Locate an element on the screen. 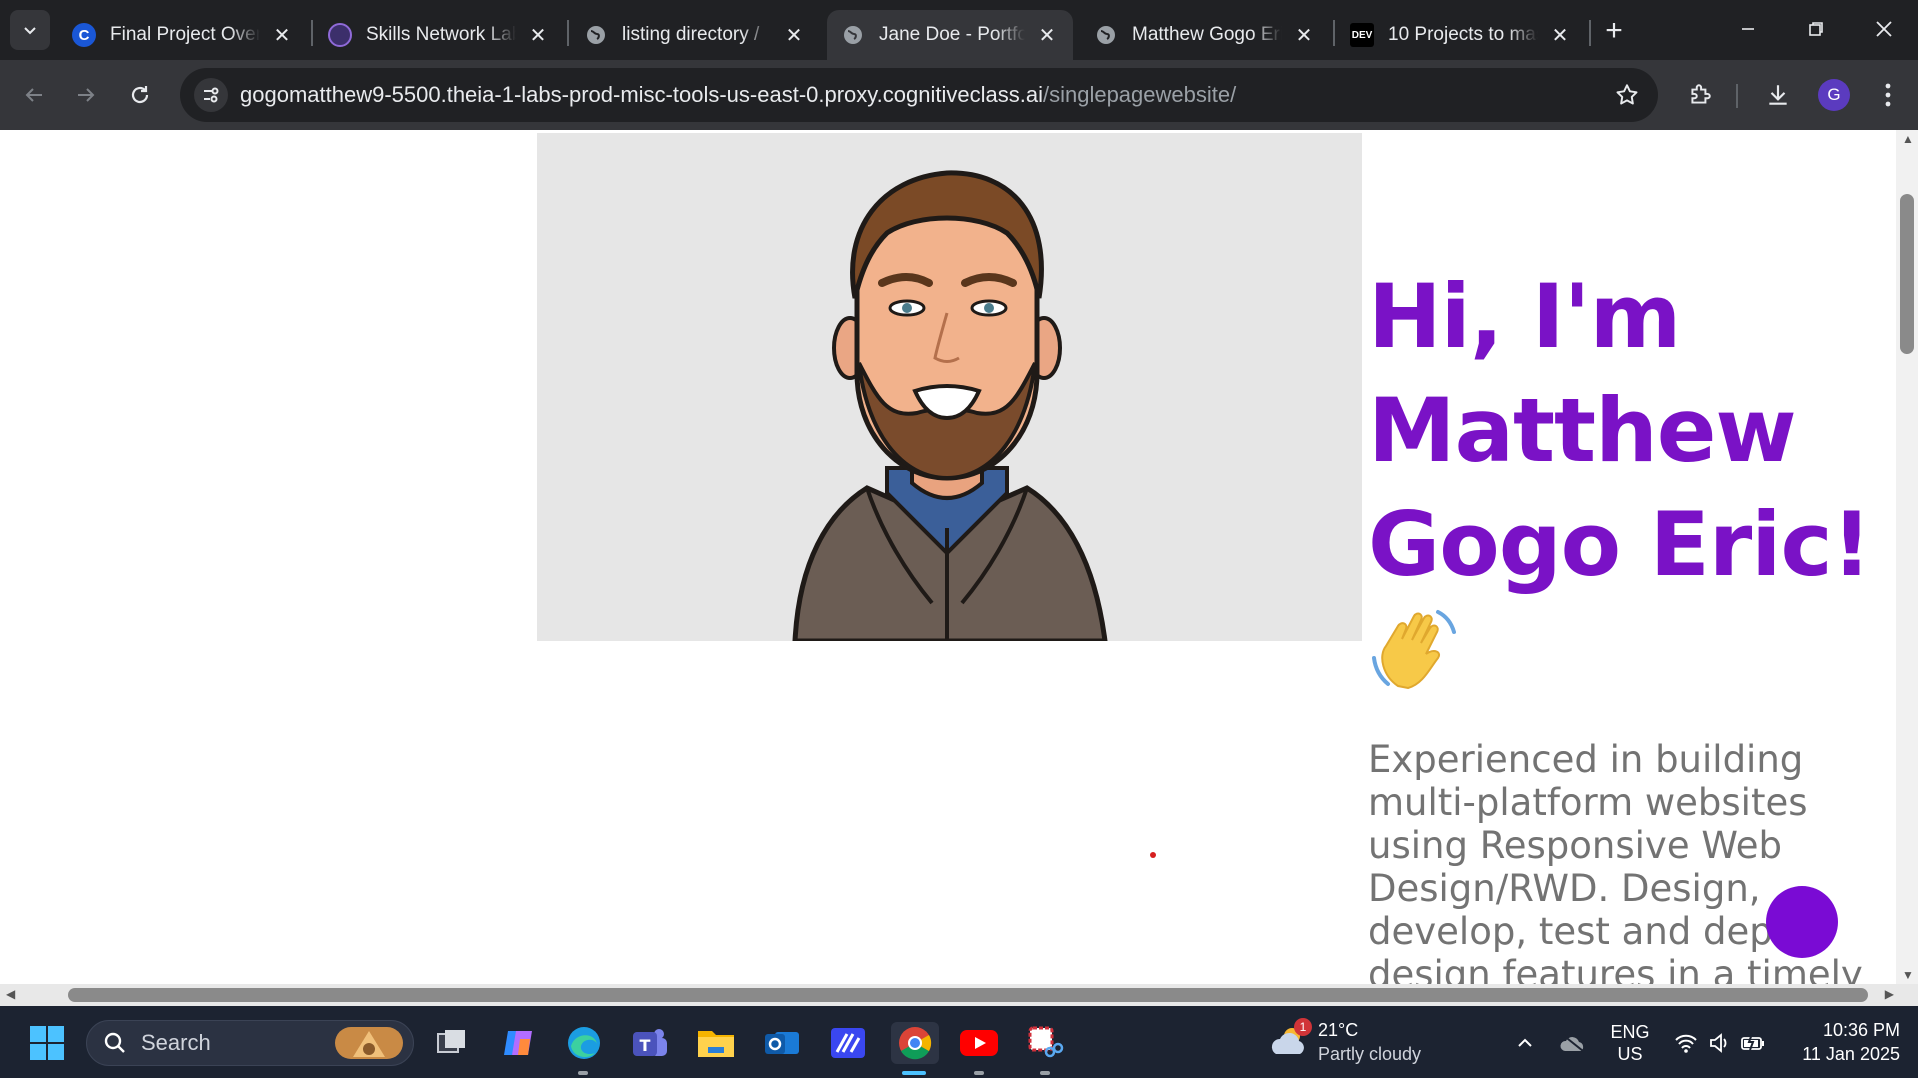  teams-icon: T is located at coordinates (650, 1042).